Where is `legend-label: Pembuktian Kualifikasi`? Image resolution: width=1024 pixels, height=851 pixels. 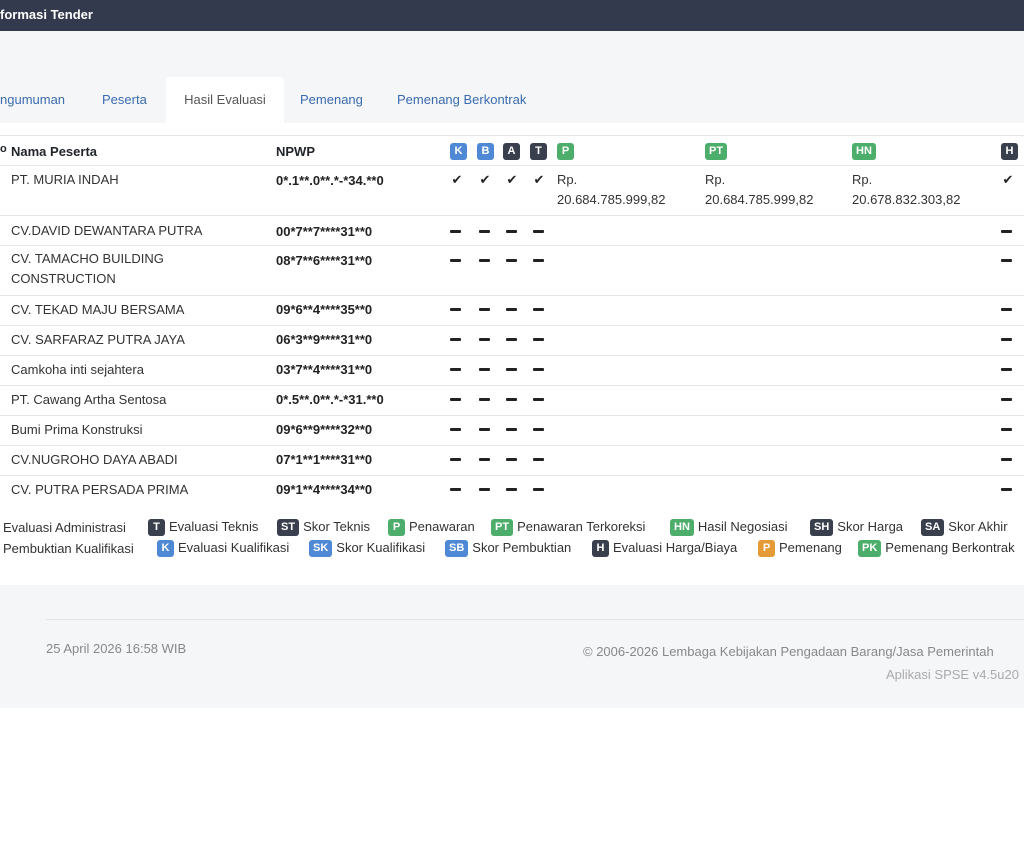
legend-label: Pembuktian Kualifikasi is located at coordinates (68, 548).